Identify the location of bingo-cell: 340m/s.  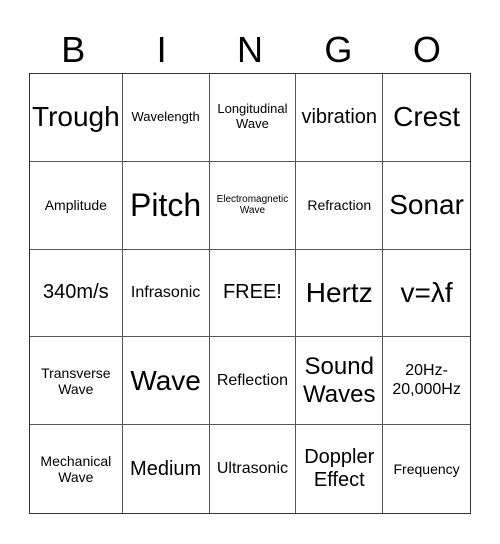
(76, 293).